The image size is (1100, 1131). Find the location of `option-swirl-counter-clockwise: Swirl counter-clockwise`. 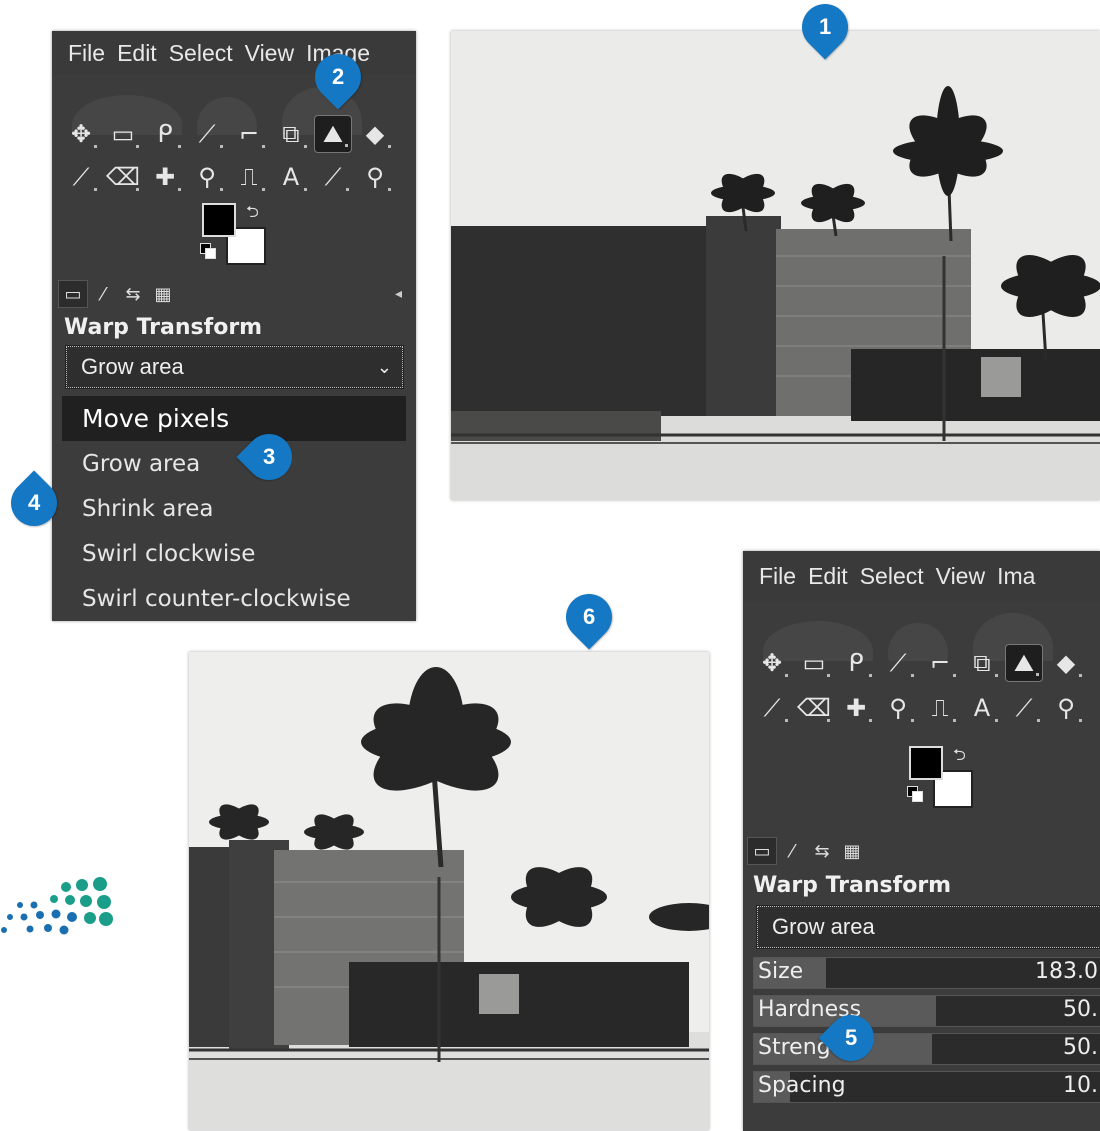

option-swirl-counter-clockwise: Swirl counter-clockwise is located at coordinates (234, 598).